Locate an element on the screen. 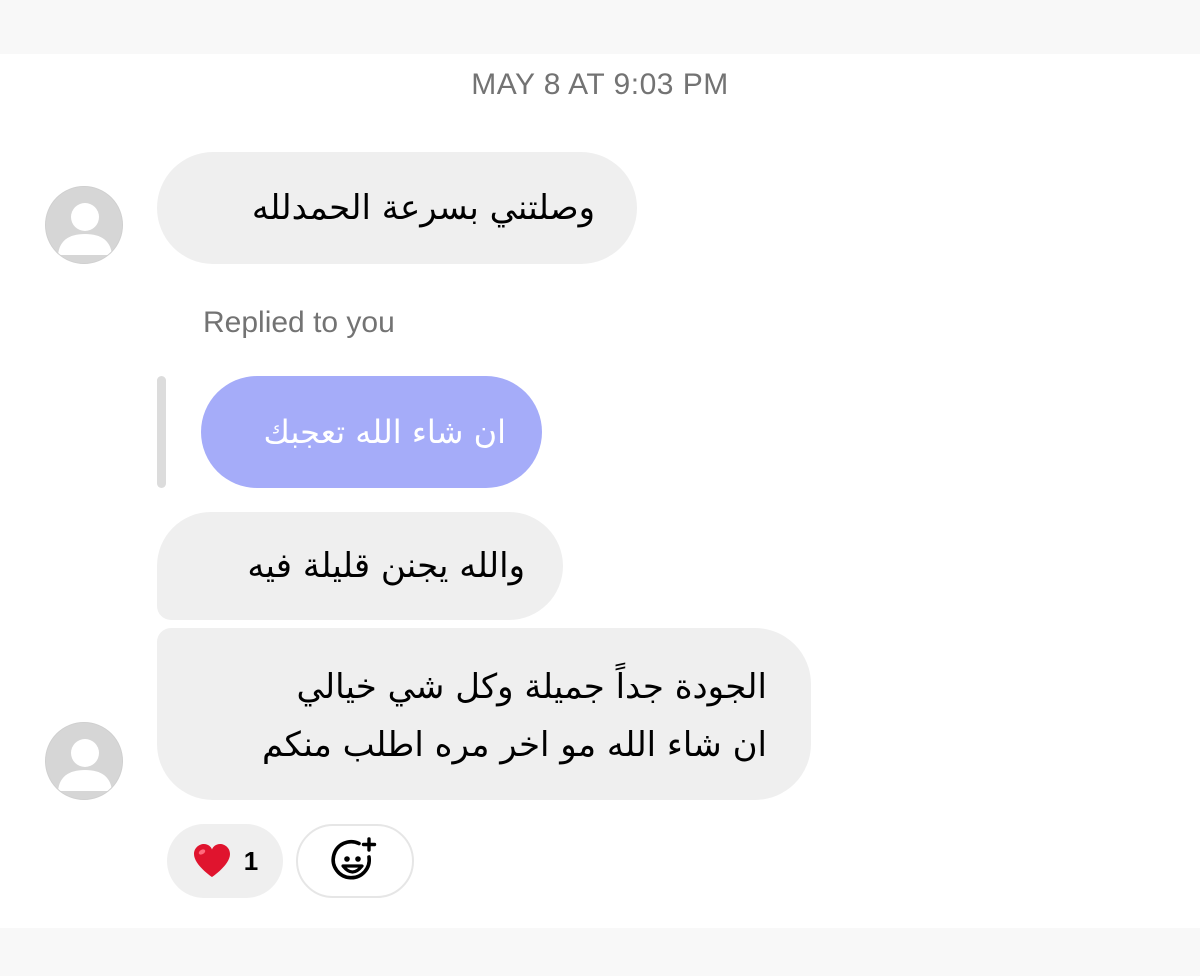 The width and height of the screenshot is (1200, 976). reply-indicator-bar is located at coordinates (161, 432).